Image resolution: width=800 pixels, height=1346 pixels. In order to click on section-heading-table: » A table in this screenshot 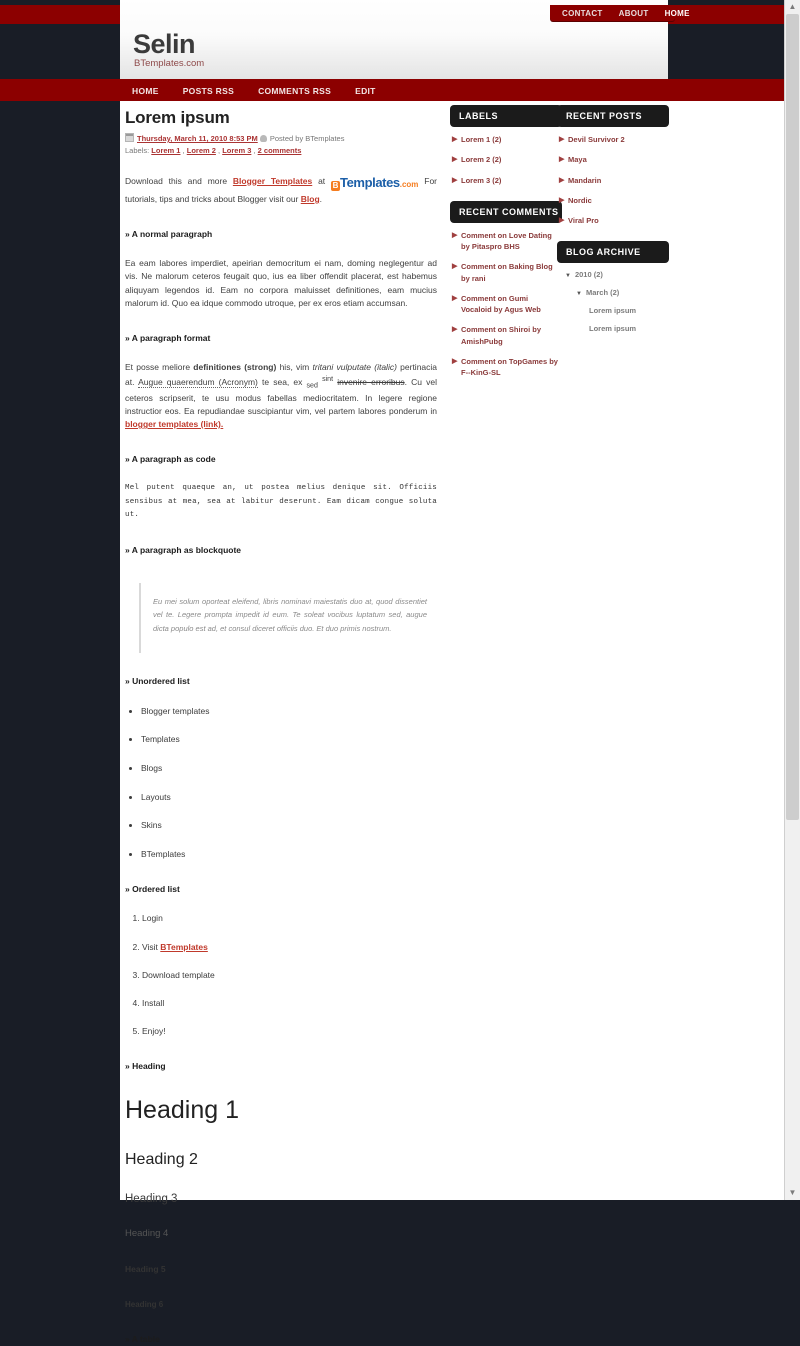, I will do `click(142, 1339)`.